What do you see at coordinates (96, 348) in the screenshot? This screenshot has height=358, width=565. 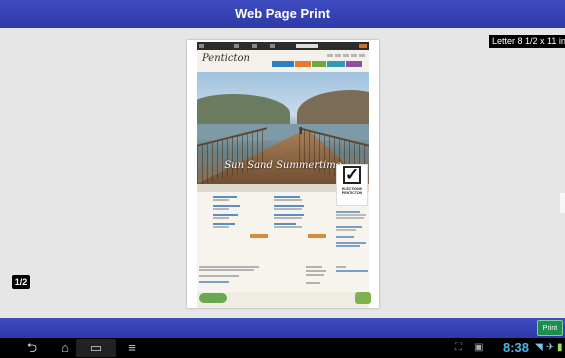 I see `recent-apps-icon: ▭` at bounding box center [96, 348].